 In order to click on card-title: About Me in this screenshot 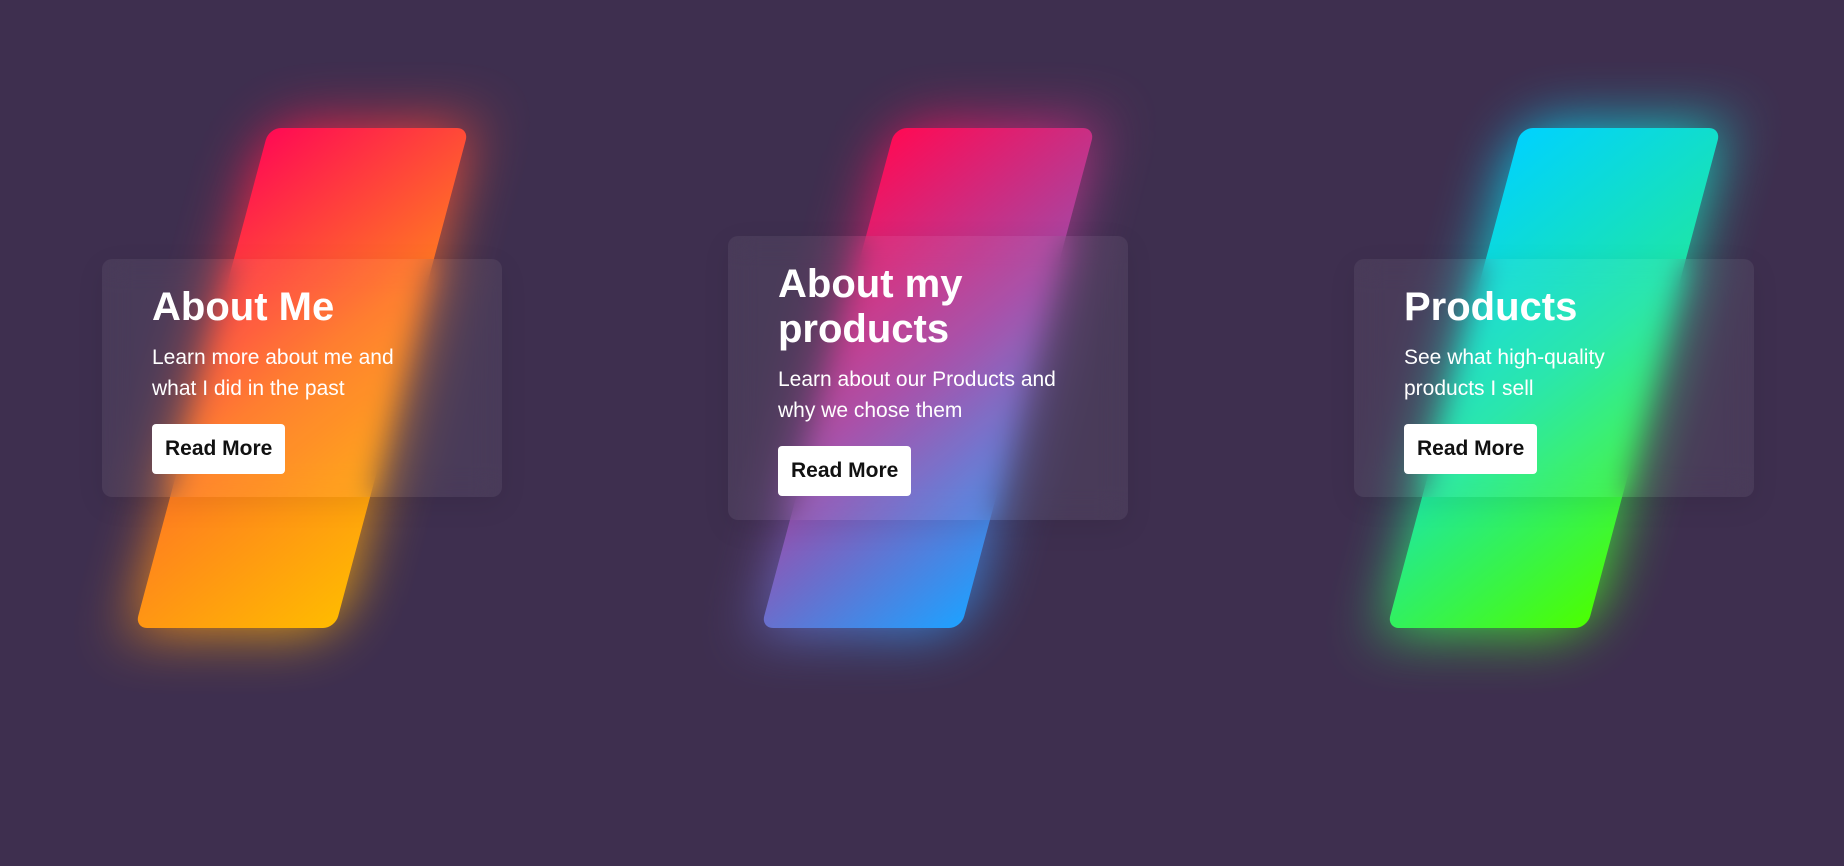, I will do `click(243, 307)`.